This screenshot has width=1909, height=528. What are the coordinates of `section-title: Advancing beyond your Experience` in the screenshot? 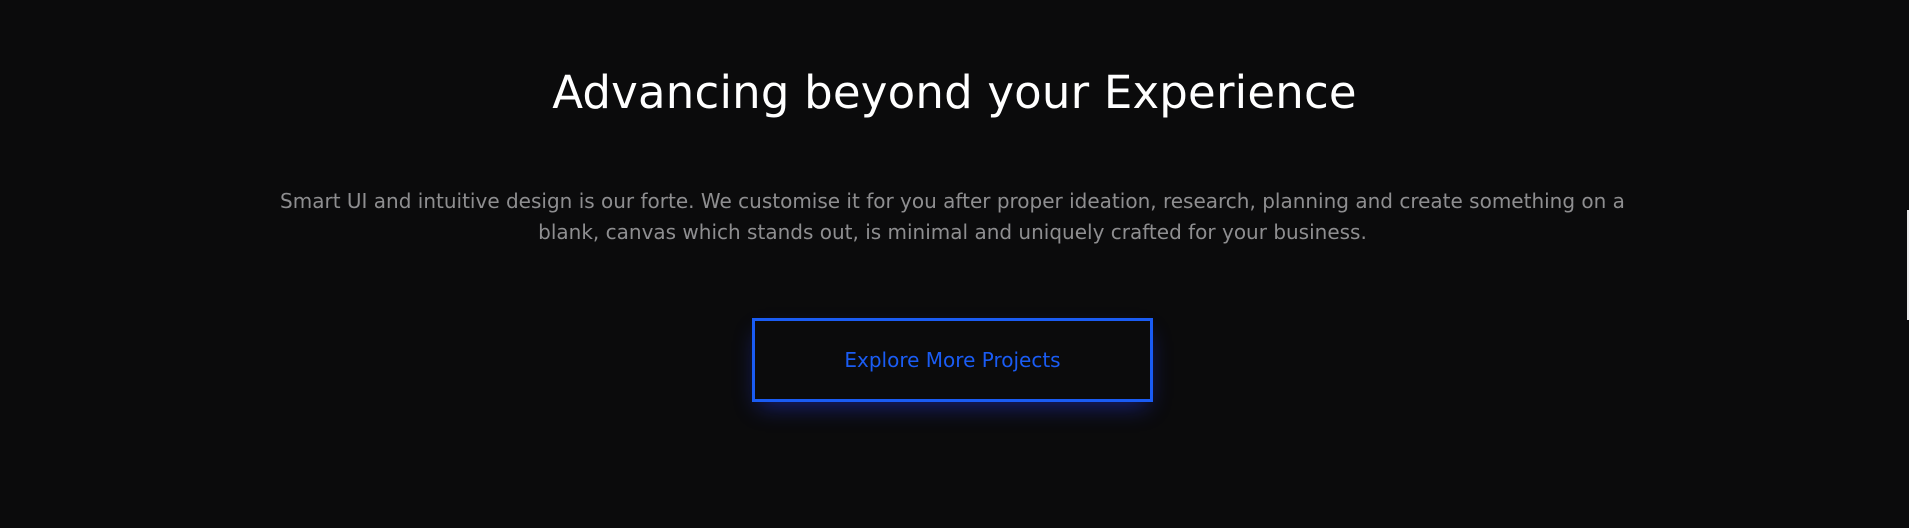 It's located at (954, 92).